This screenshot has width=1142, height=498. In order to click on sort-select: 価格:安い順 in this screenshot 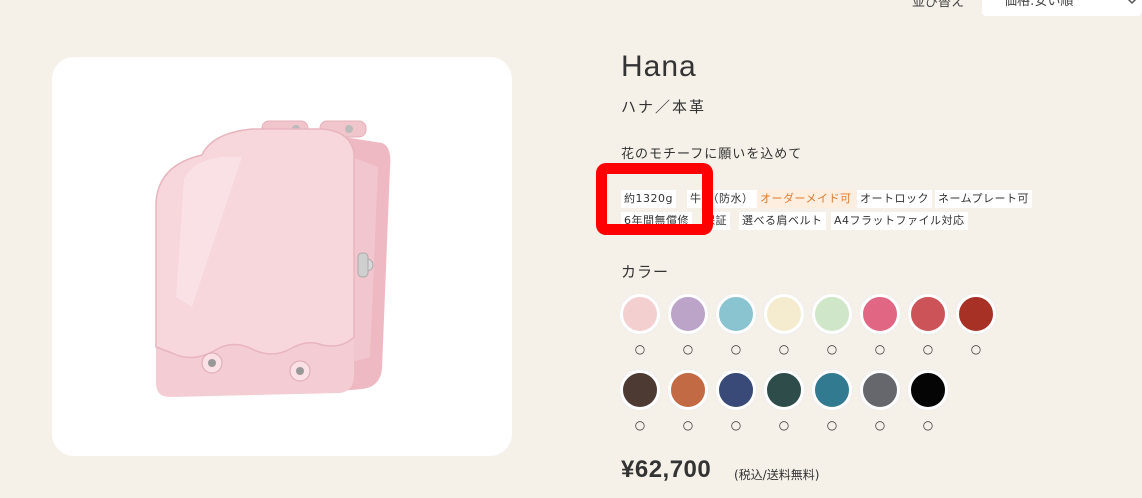, I will do `click(1062, 8)`.